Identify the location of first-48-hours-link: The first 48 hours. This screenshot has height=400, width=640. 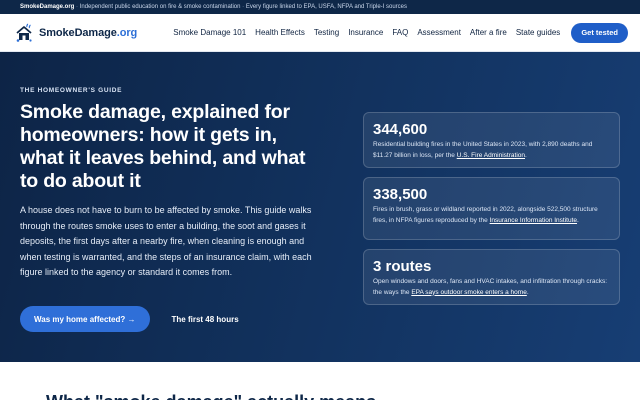
(205, 319).